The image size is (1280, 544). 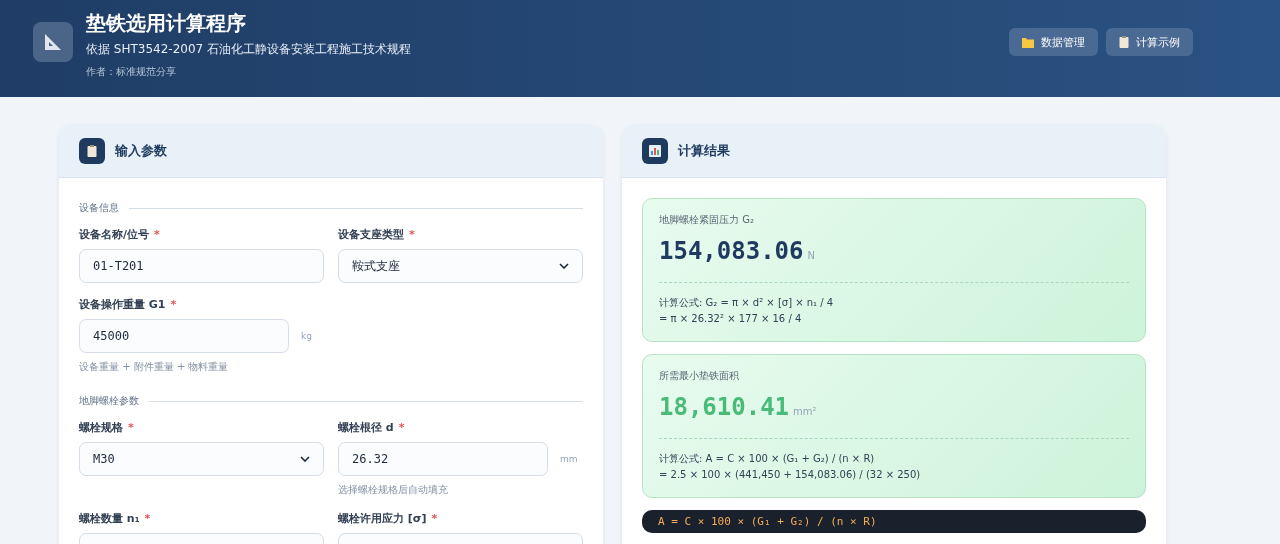 I want to click on hint-text: 设备重量 + 附件重量 + 物料重量, so click(x=154, y=367).